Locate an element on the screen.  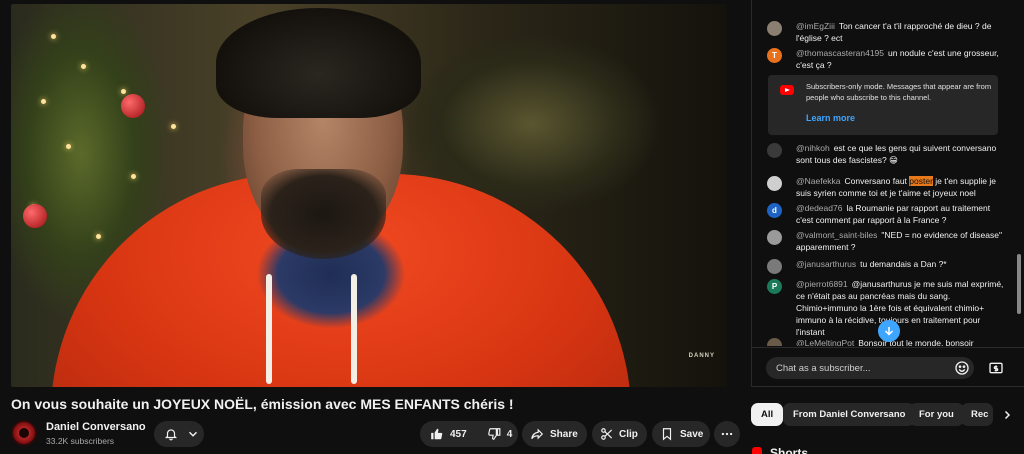
channel-avatar is located at coordinates (24, 433).